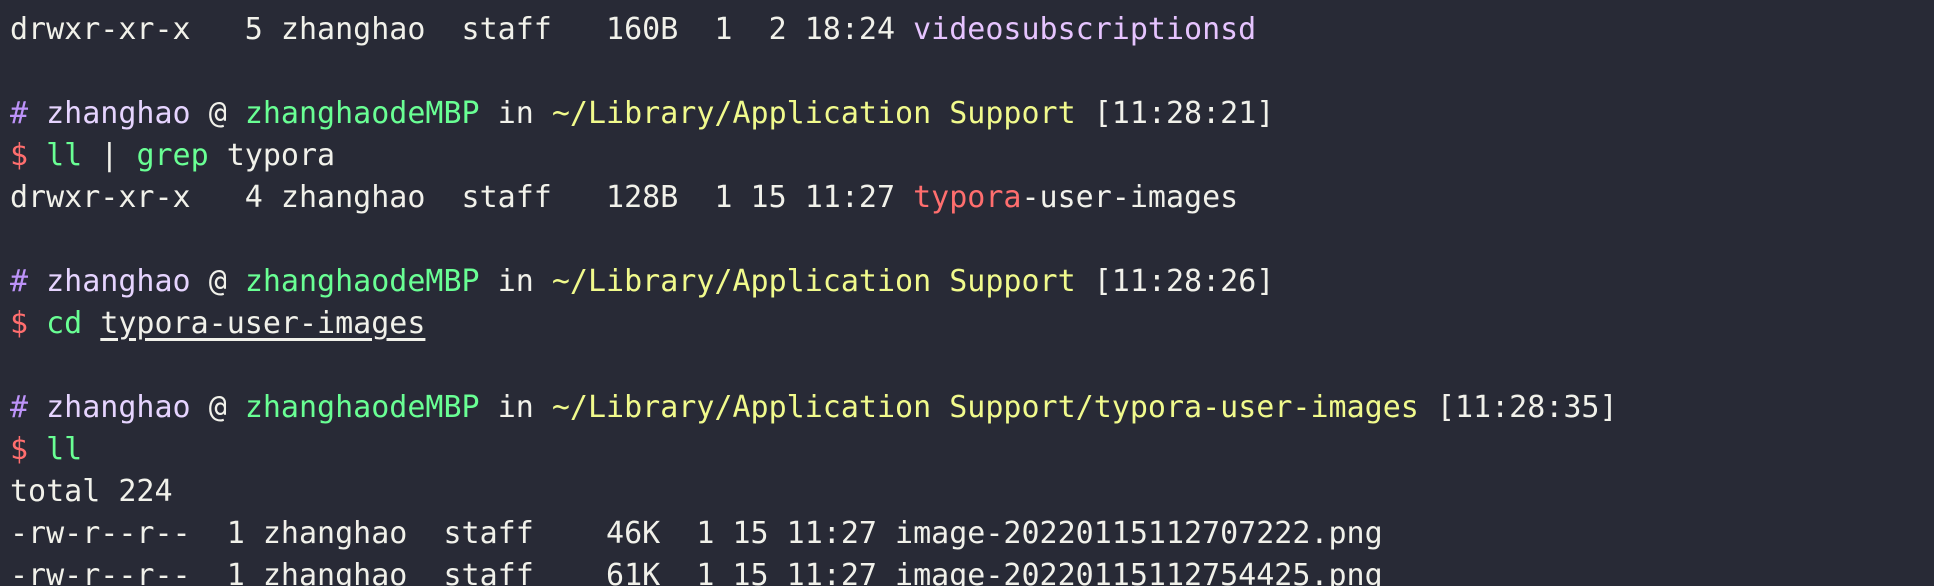 This screenshot has width=1934, height=586. I want to click on command-line: $ ll | grep typora, so click(172, 156).